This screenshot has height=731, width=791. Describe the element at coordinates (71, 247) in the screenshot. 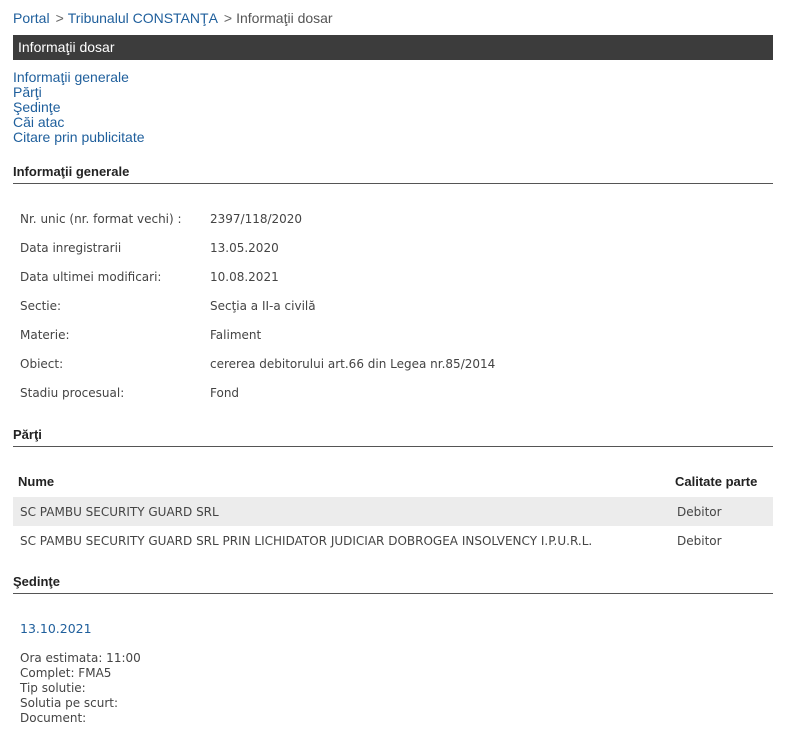

I see `info-label: Data inregistrarii` at that location.